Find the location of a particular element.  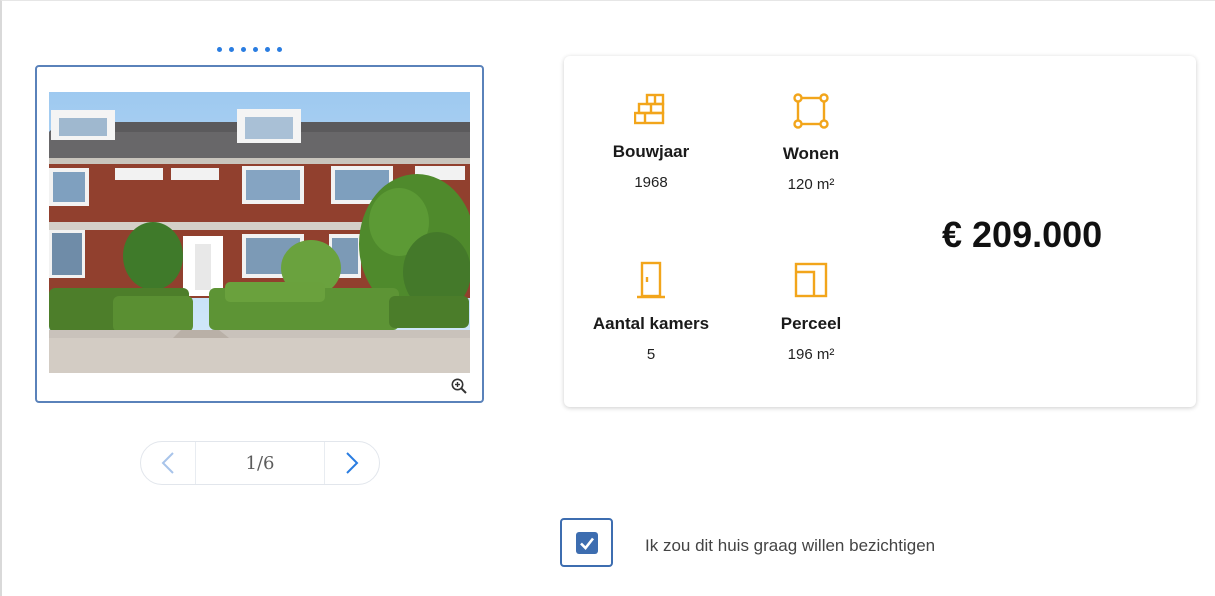

feature-perceel: Perceel 196 m² is located at coordinates (811, 311).